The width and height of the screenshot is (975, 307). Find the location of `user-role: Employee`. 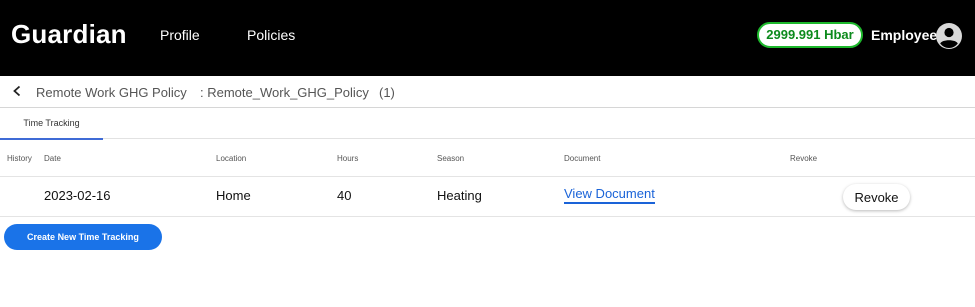

user-role: Employee is located at coordinates (904, 35).